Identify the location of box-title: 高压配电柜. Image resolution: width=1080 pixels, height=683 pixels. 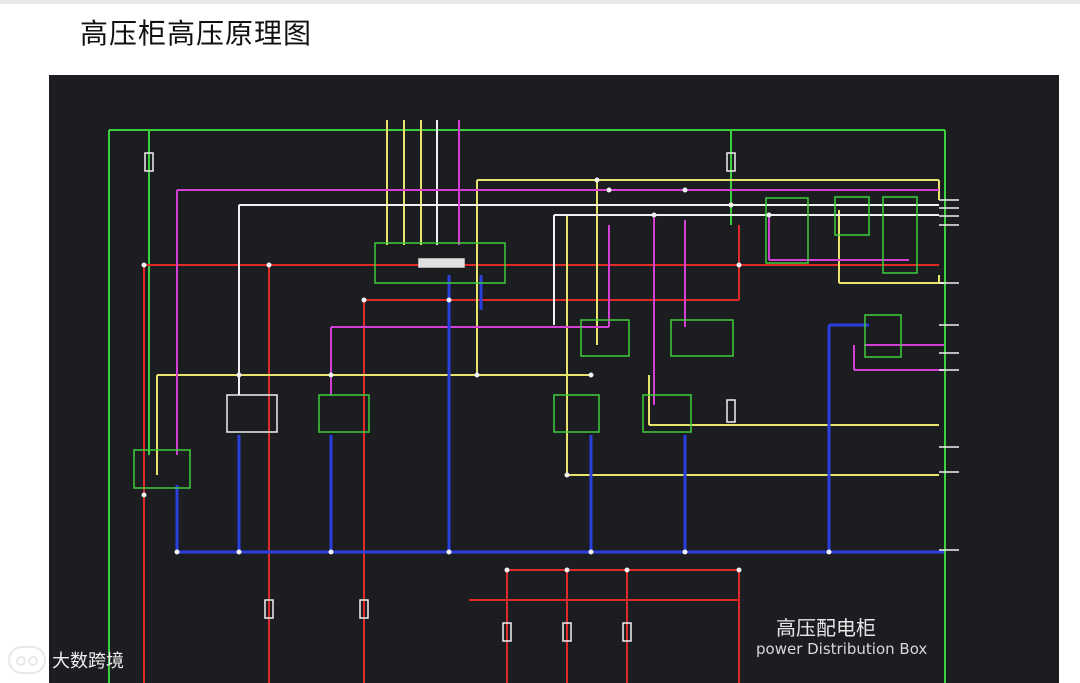
(826, 628).